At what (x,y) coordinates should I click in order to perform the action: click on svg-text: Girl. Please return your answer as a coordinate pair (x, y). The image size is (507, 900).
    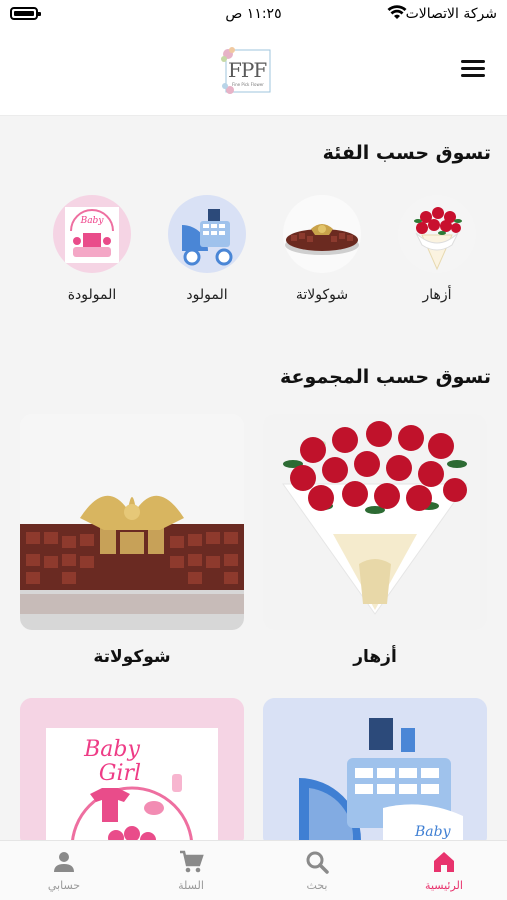
    Looking at the image, I should click on (120, 773).